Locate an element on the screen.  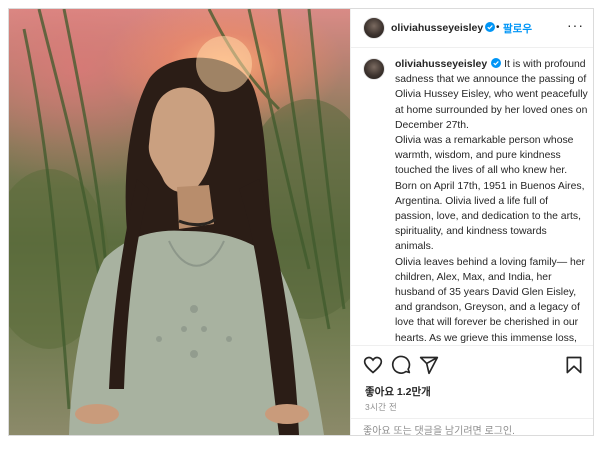
more-options-icon: ··· is located at coordinates (575, 25).